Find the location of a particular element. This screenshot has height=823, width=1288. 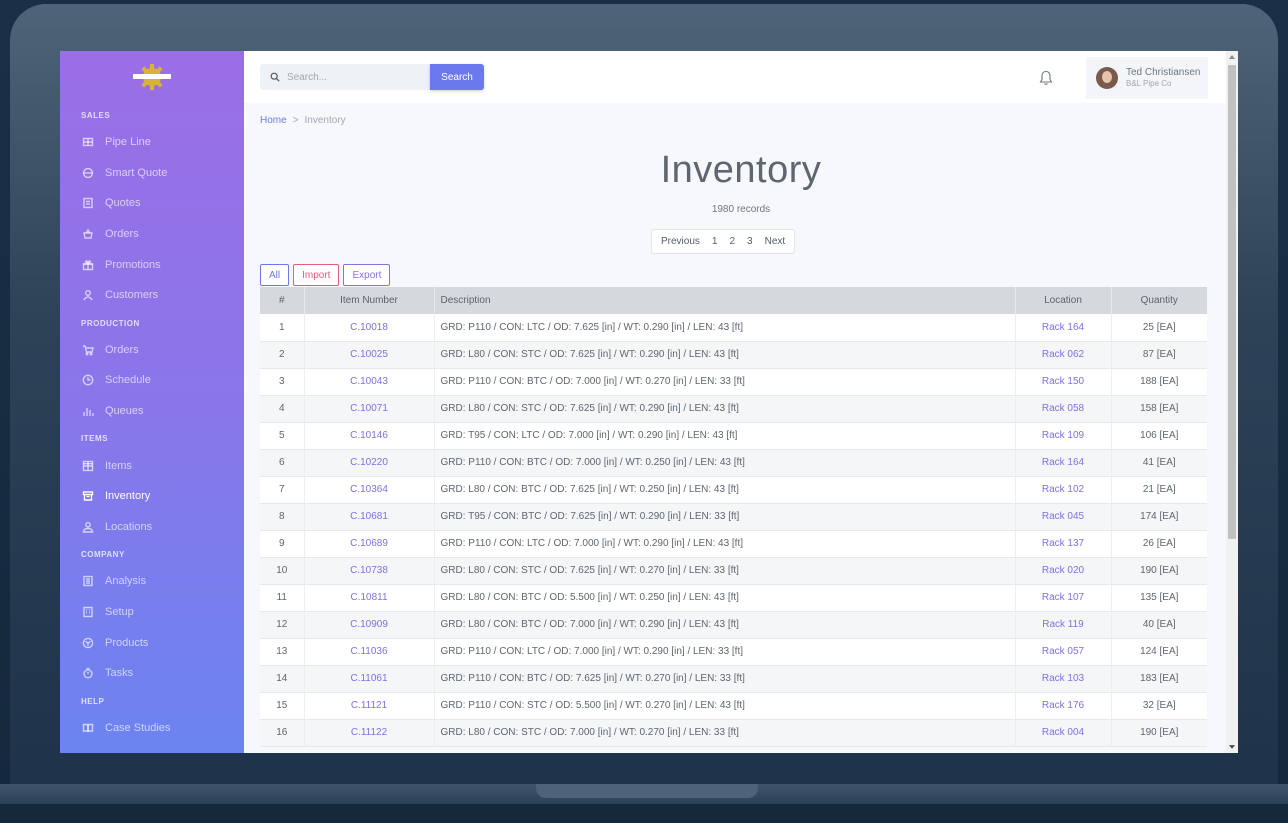

item-number-link: C.11122 is located at coordinates (369, 733).